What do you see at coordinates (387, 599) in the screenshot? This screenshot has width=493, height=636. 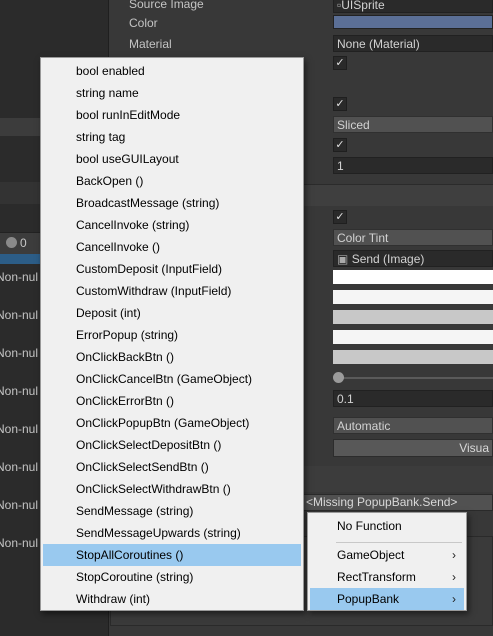 I see `submenu-item-popupbank: PopupBank ›` at bounding box center [387, 599].